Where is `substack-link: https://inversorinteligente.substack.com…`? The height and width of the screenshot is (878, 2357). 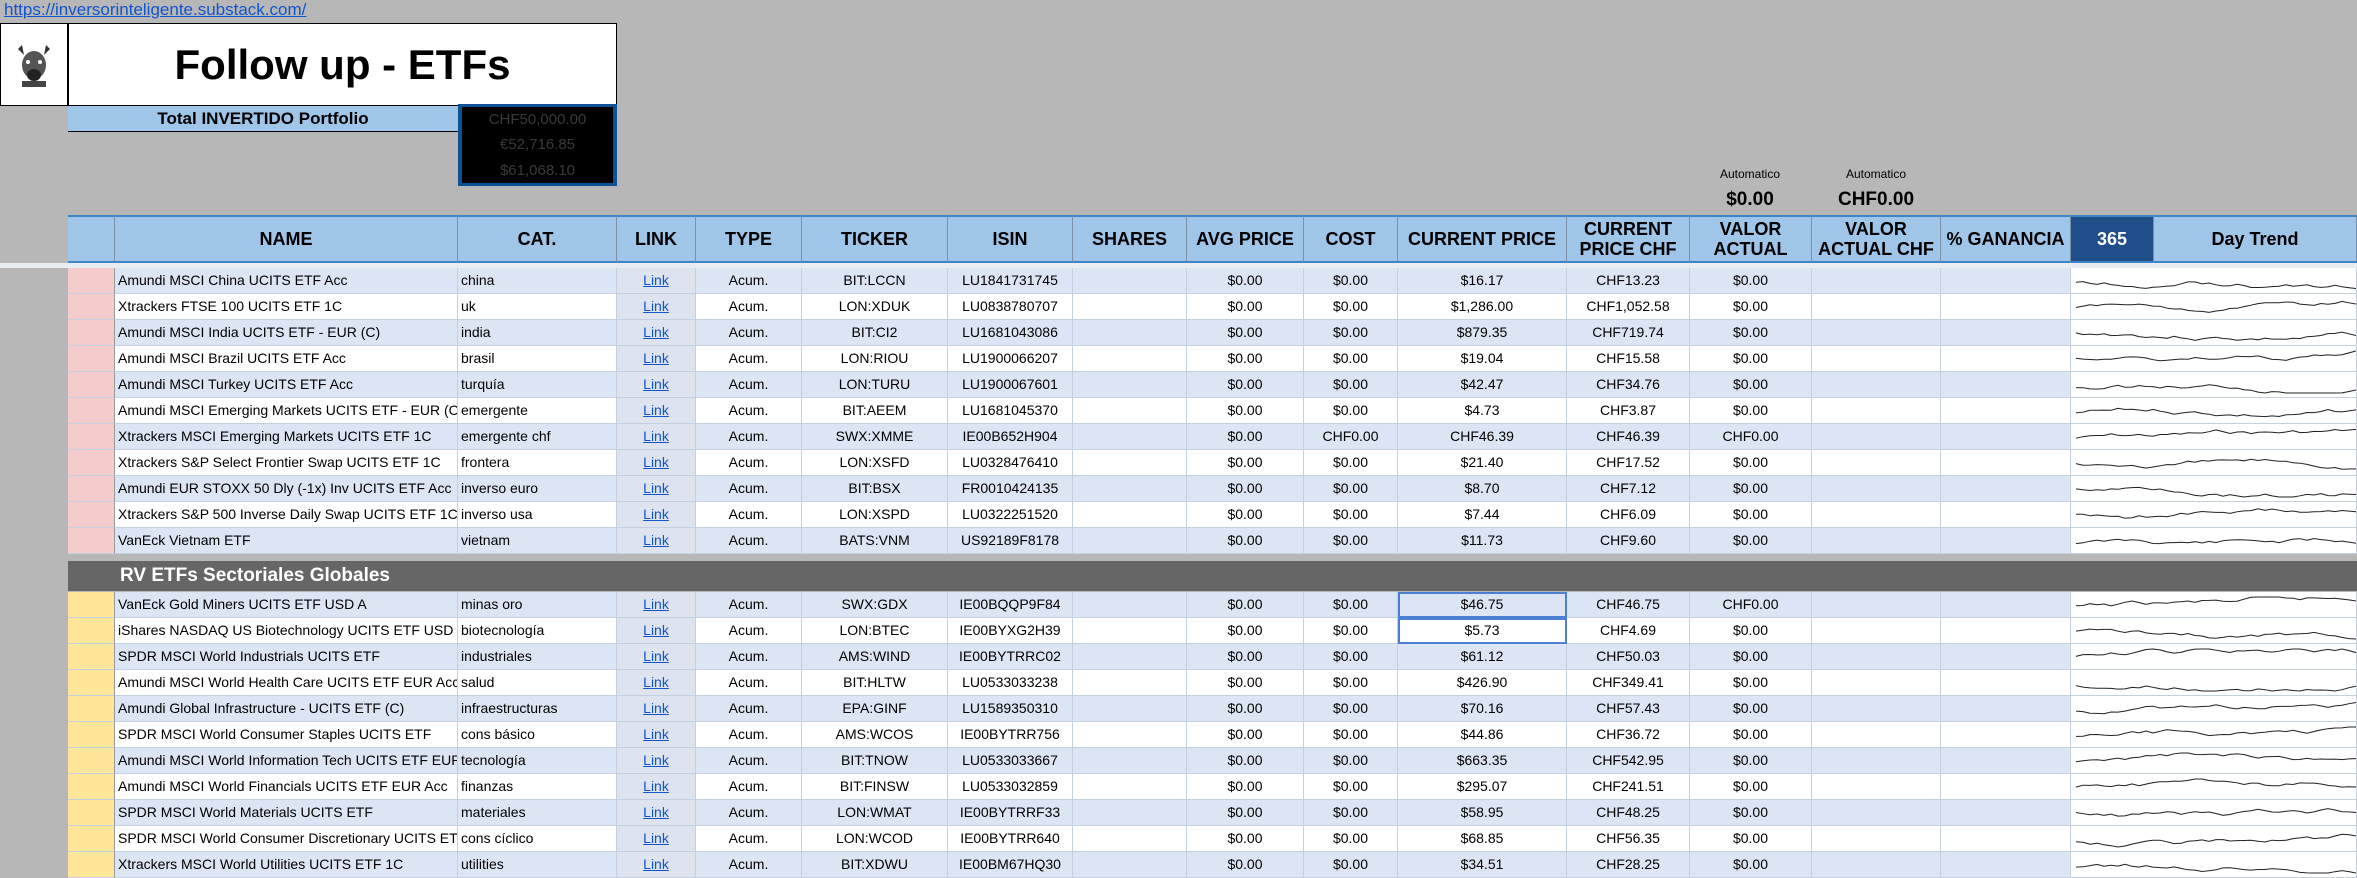 substack-link: https://inversorinteligente.substack.com… is located at coordinates (155, 10).